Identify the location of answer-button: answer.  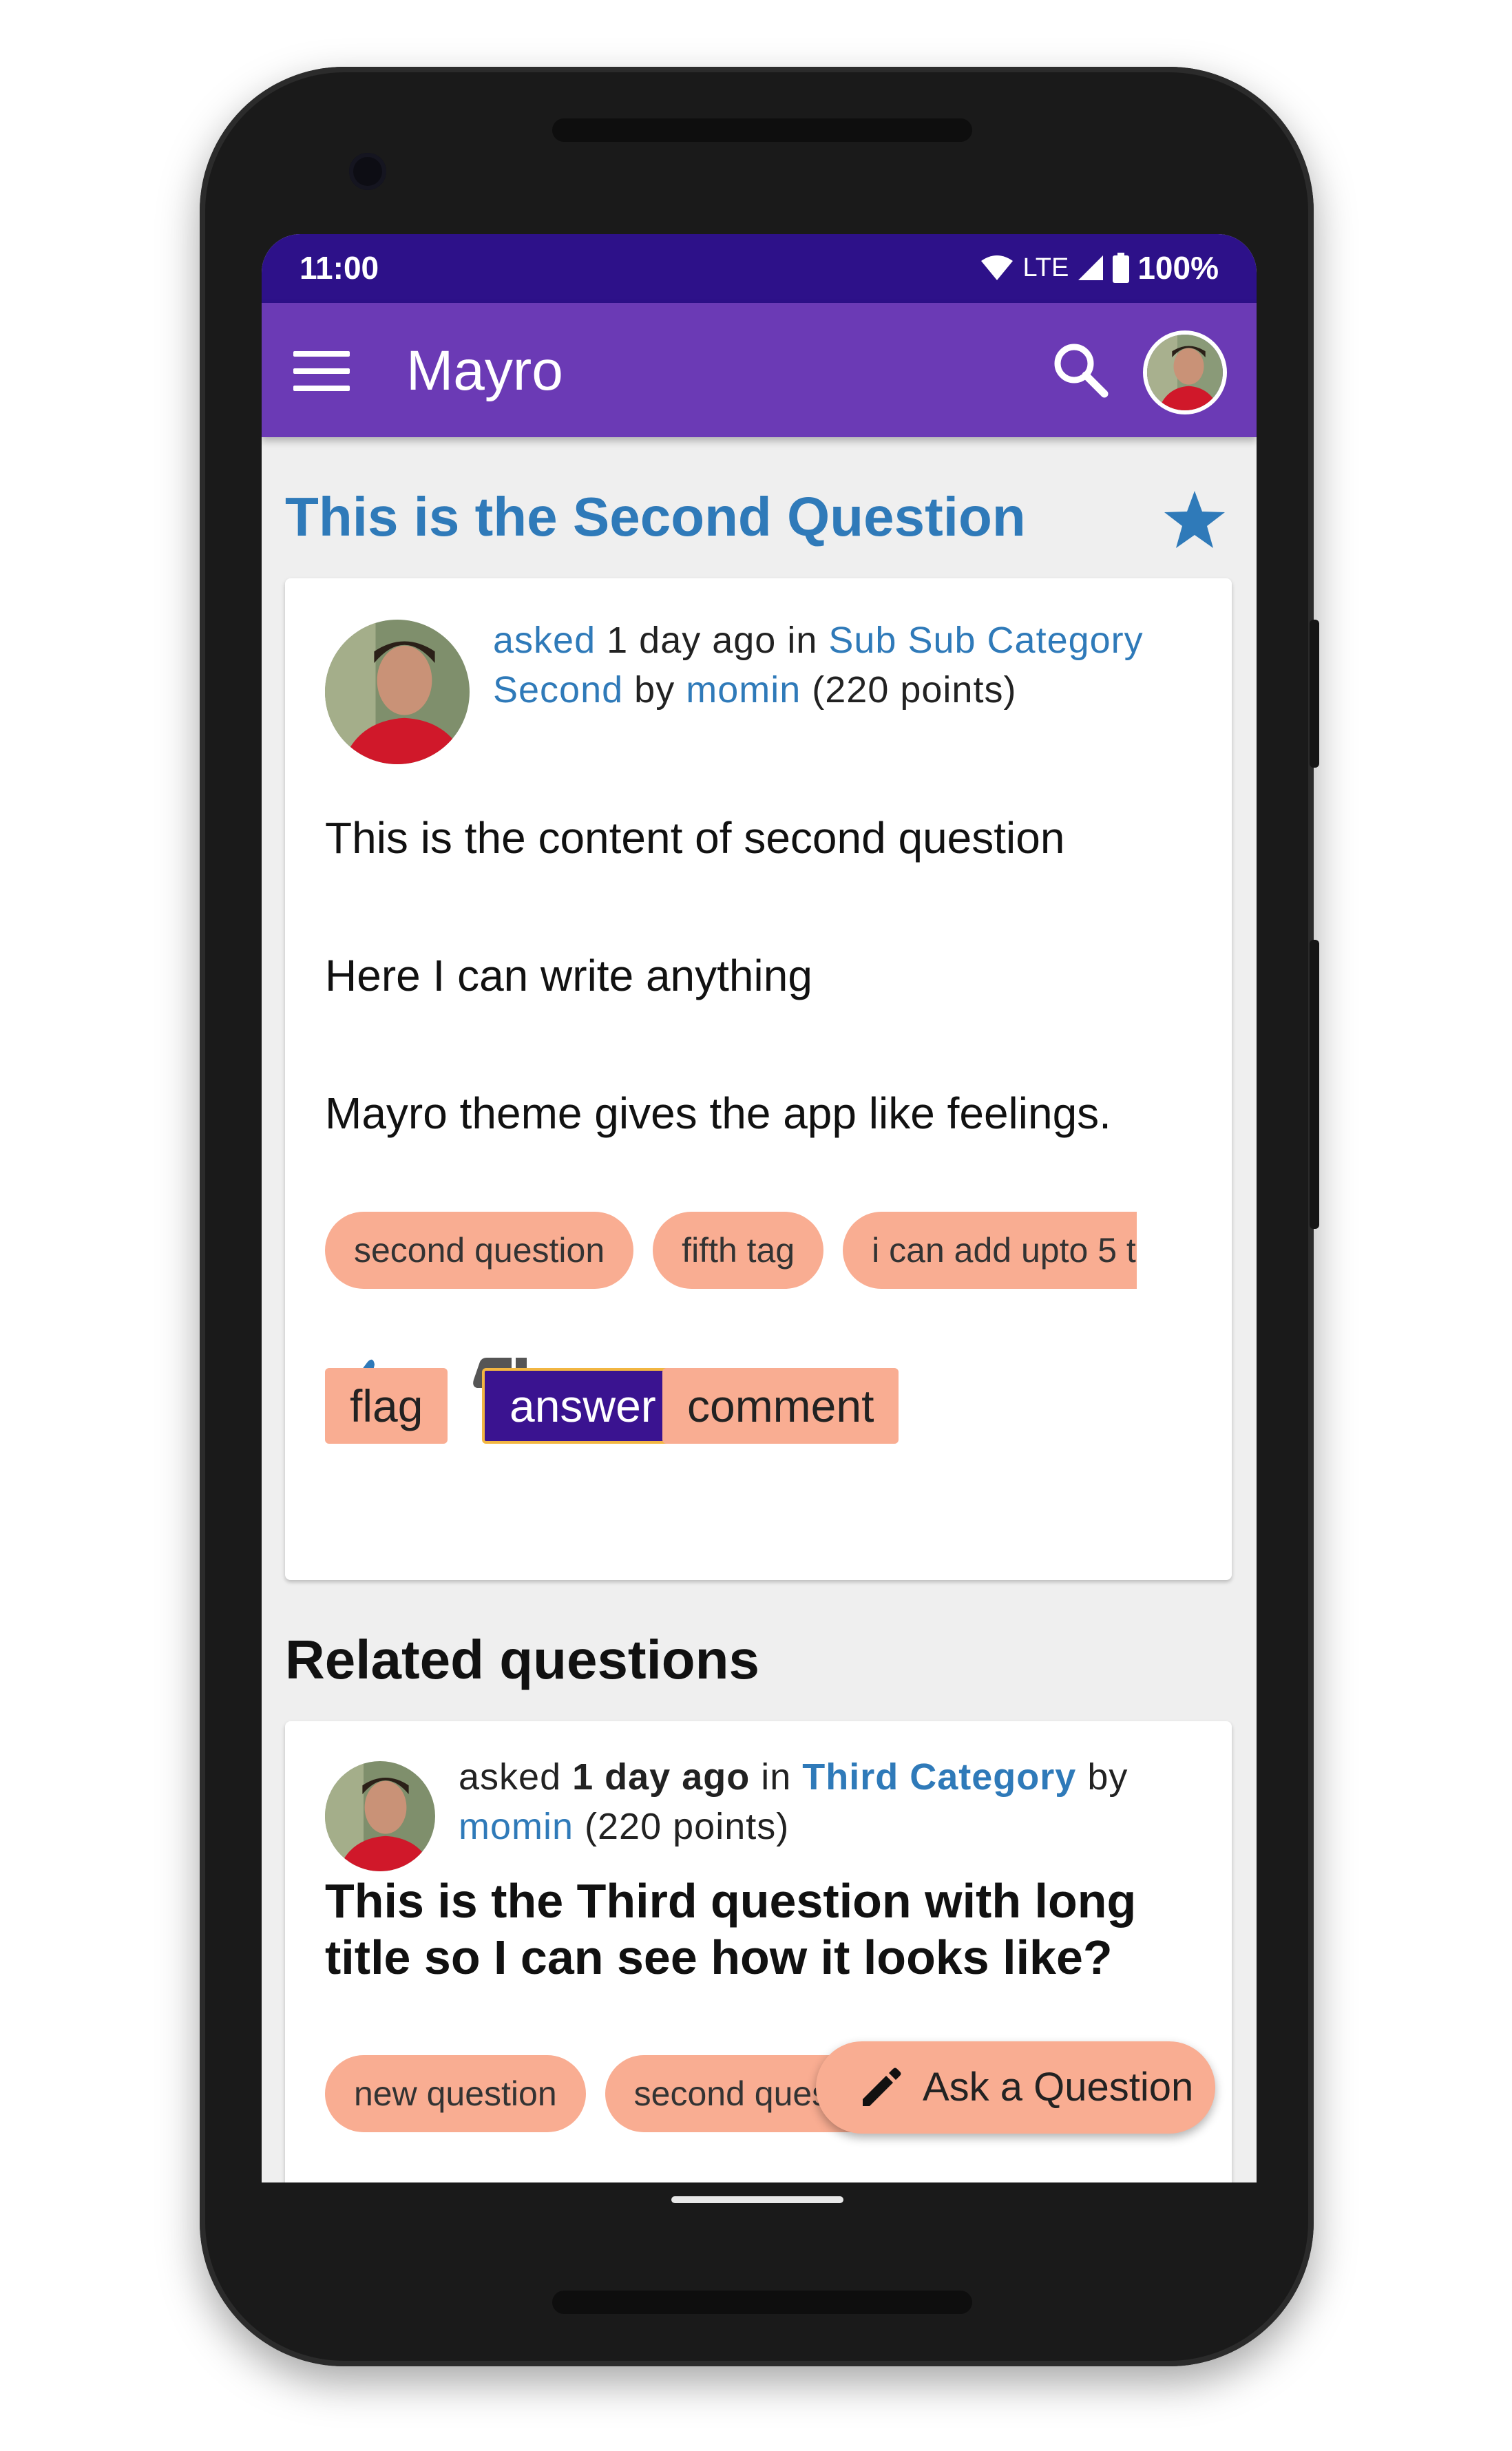
(583, 1406).